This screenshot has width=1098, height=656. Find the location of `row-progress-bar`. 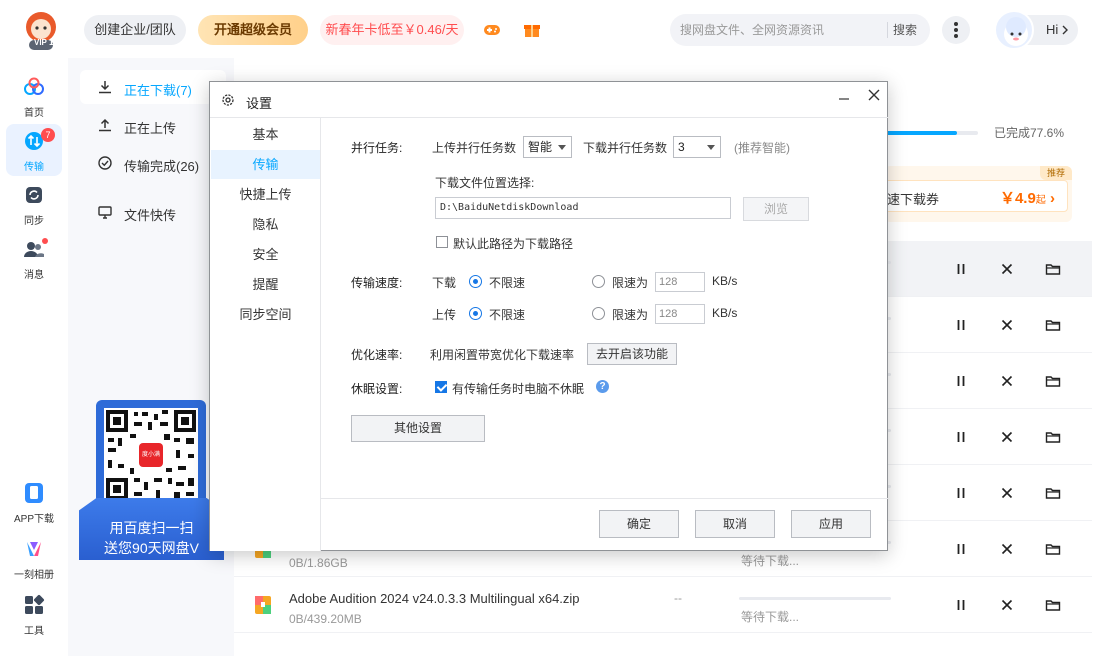

row-progress-bar is located at coordinates (815, 598).